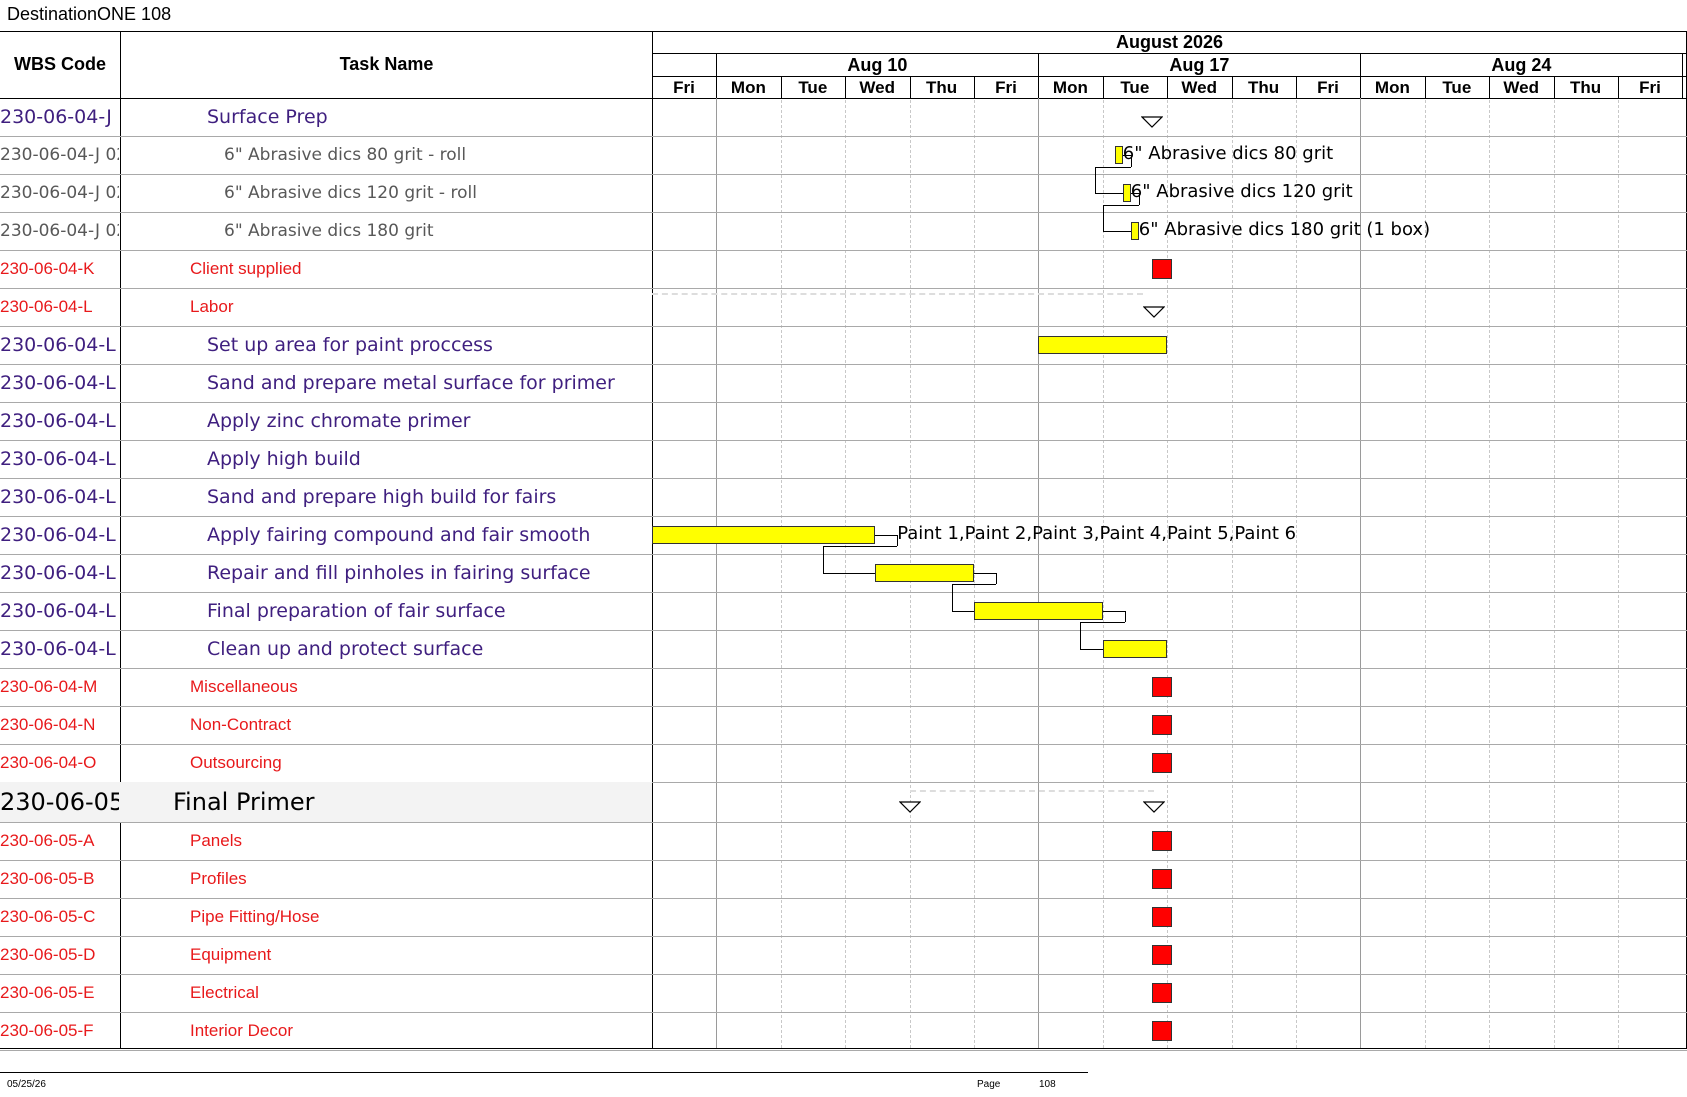 This screenshot has height=1097, width=1687. What do you see at coordinates (420, 725) in the screenshot?
I see `task-name-cell: Non-Contract` at bounding box center [420, 725].